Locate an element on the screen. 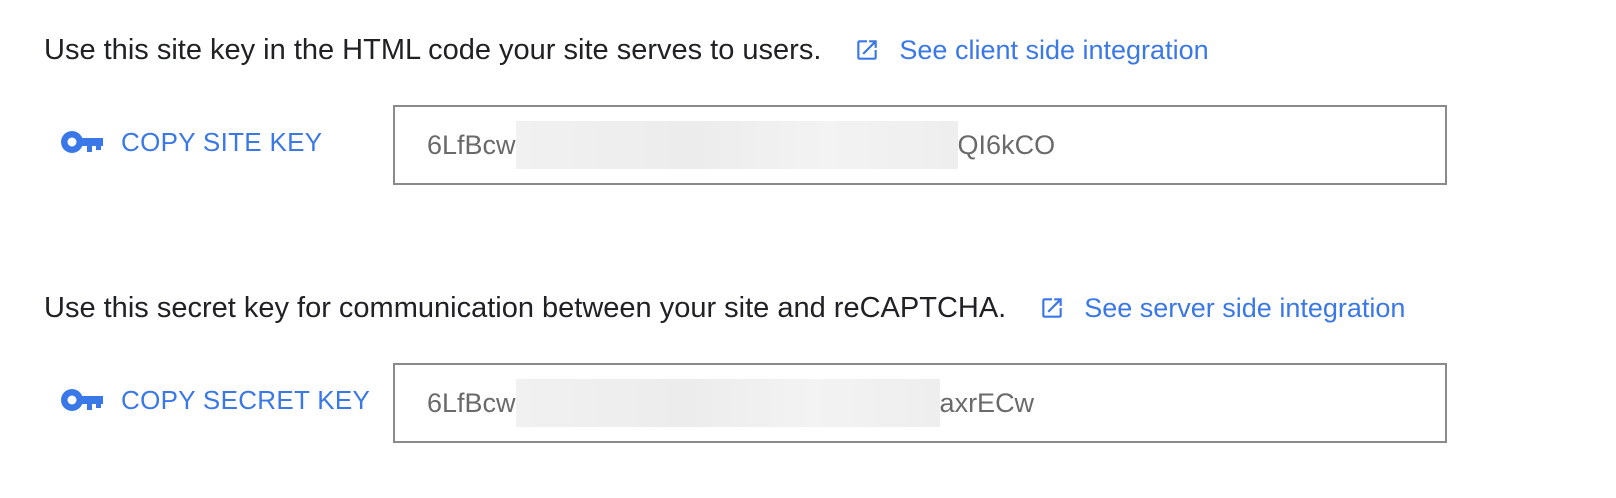  secret-key-prefix: 6LfBcw is located at coordinates (471, 402).